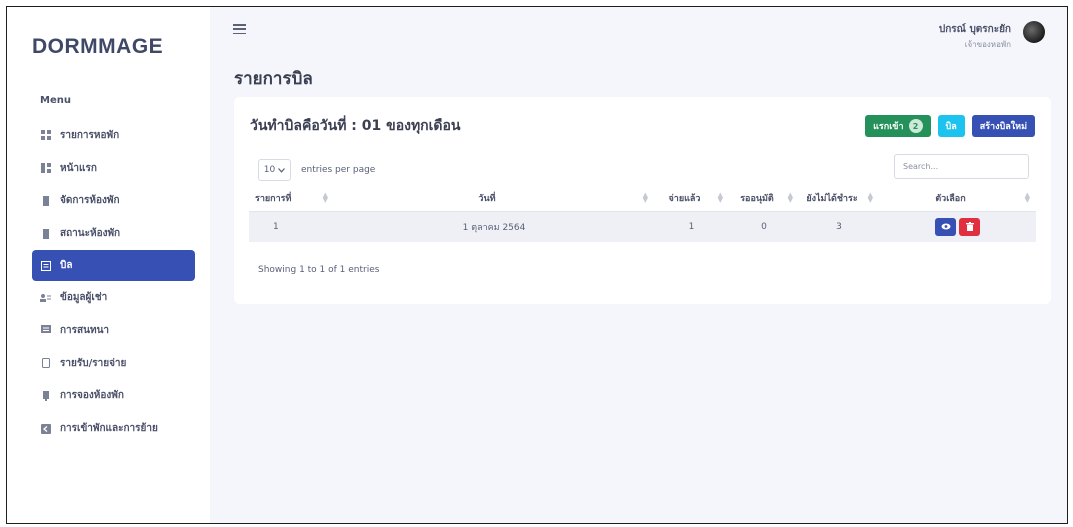  I want to click on dashboard-icon, so click(45, 168).